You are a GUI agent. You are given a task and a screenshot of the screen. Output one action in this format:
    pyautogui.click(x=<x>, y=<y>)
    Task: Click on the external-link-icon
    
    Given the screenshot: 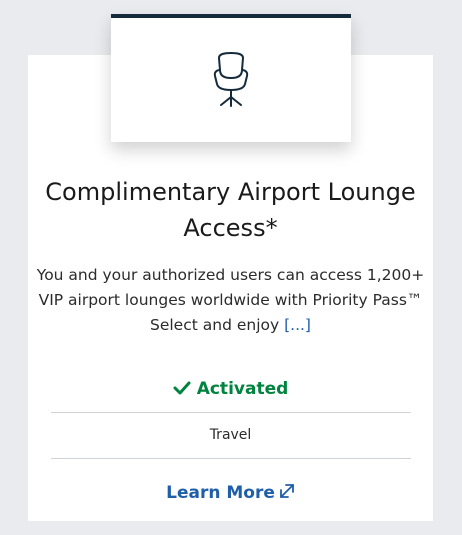 What is the action you would take?
    pyautogui.click(x=286, y=491)
    